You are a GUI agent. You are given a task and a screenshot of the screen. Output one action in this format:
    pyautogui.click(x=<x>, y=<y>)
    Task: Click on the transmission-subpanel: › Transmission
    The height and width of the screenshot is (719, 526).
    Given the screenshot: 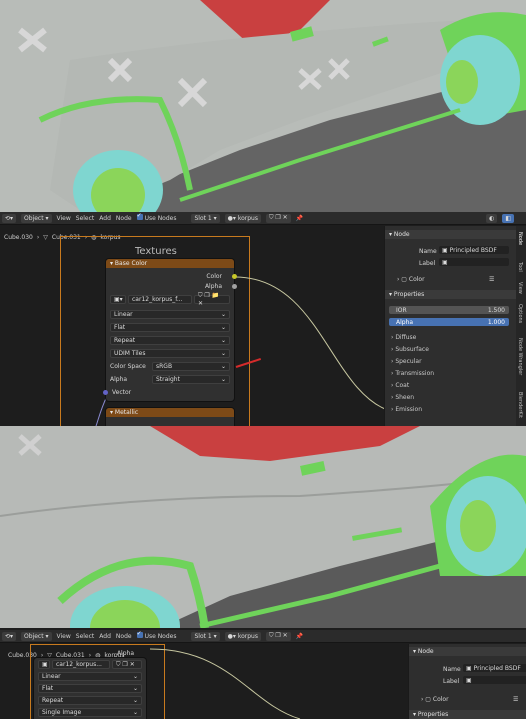 What is the action you would take?
    pyautogui.click(x=412, y=373)
    